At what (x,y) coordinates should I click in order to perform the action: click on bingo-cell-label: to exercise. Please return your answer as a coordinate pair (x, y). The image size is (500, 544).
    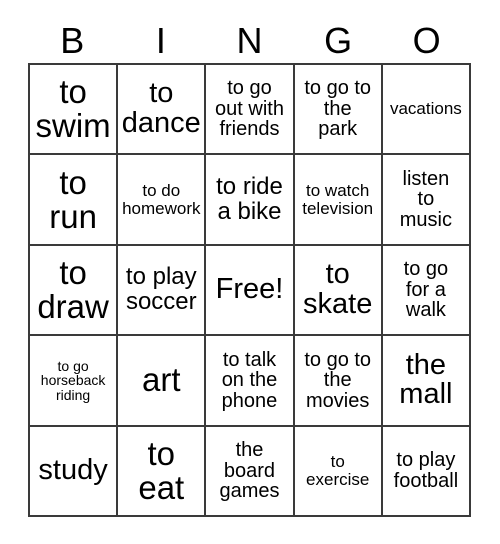
    Looking at the image, I should click on (338, 470).